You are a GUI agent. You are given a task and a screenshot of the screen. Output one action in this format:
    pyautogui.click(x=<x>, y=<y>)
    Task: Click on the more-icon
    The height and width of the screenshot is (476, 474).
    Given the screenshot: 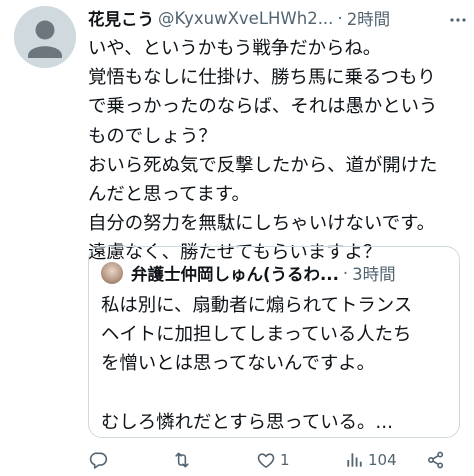 What is the action you would take?
    pyautogui.click(x=458, y=20)
    